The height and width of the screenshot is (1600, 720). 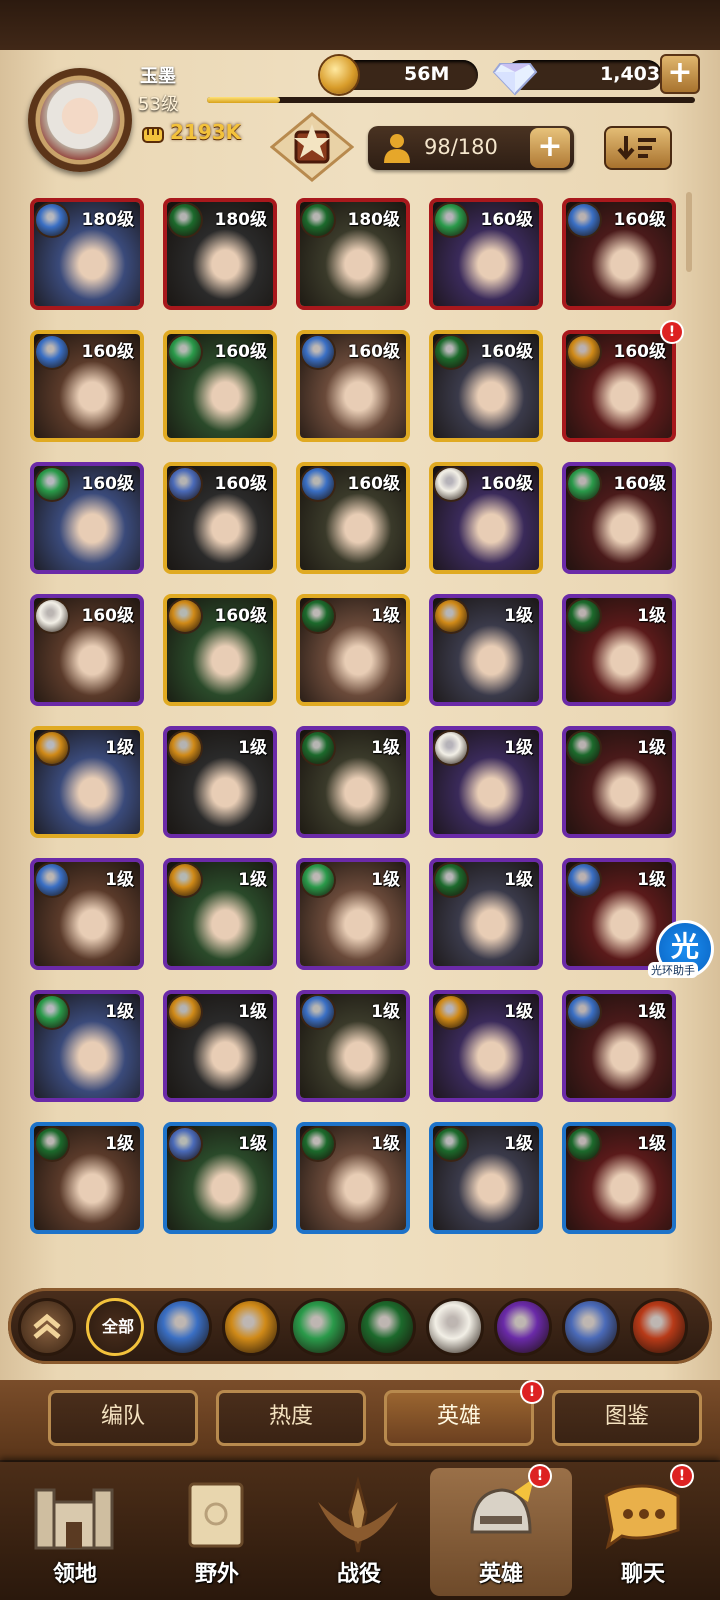 I want to click on double-chevron-up-icon, so click(x=47, y=1326).